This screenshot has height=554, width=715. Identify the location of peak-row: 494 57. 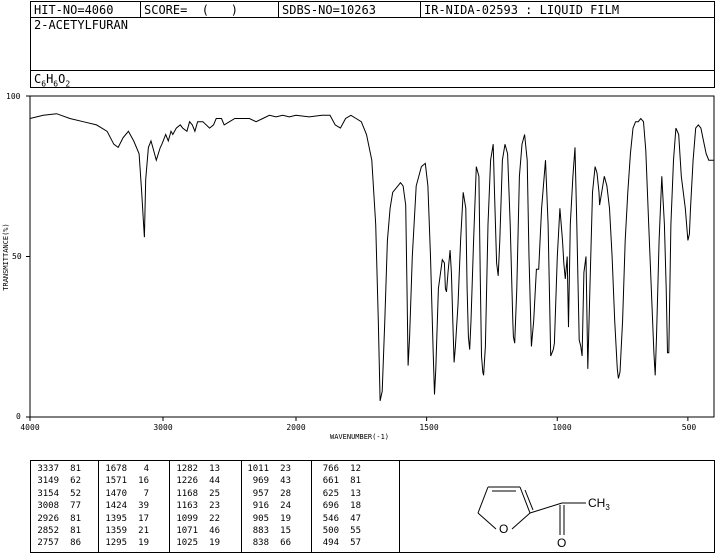
(341, 543).